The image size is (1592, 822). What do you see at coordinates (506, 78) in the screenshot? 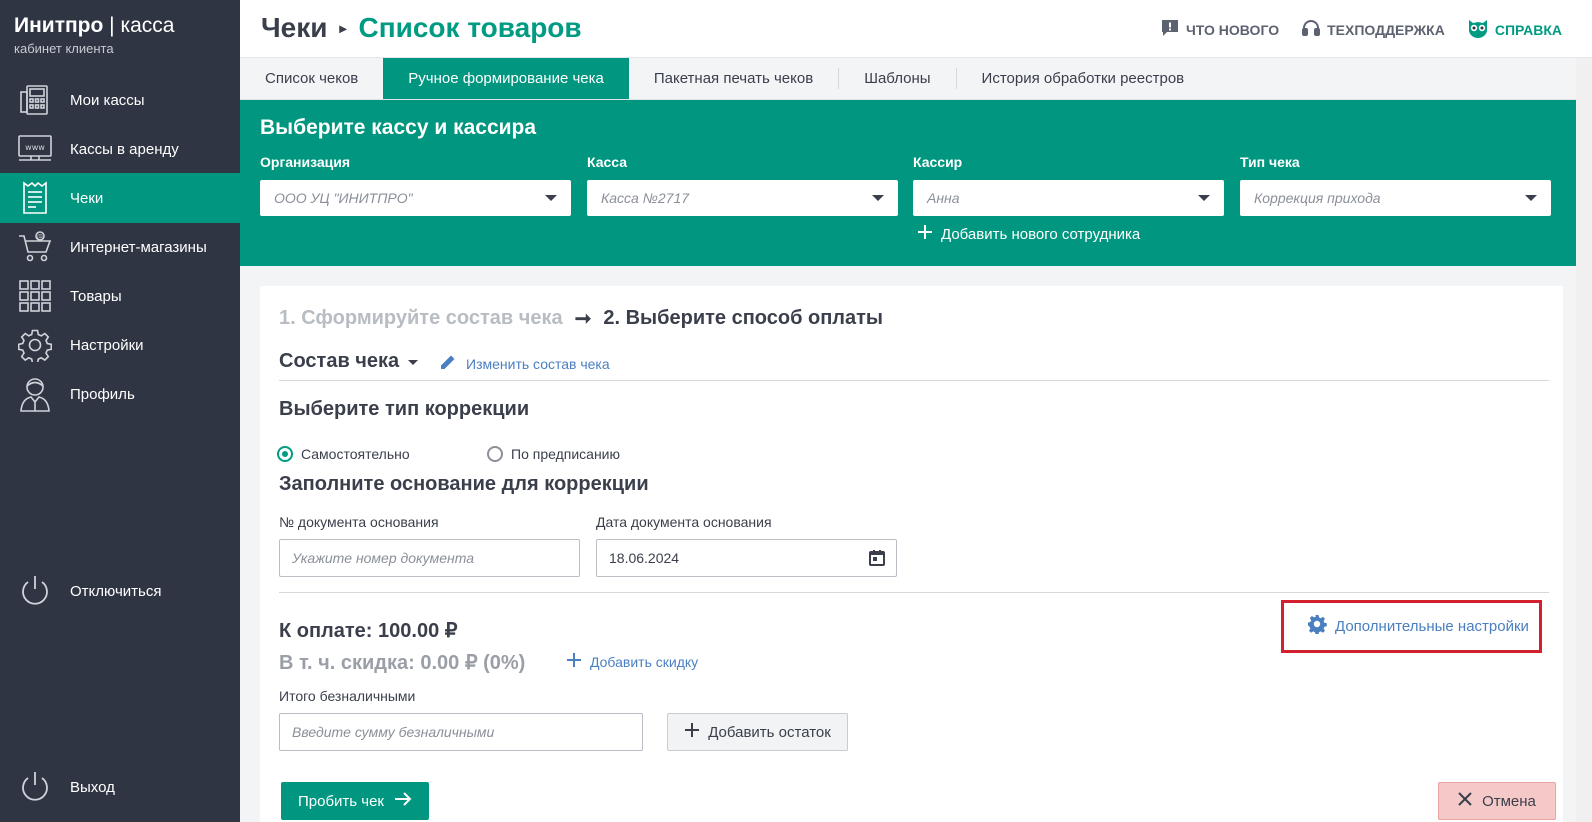
I see `tab-manual-receipt: Ручное формирование чека` at bounding box center [506, 78].